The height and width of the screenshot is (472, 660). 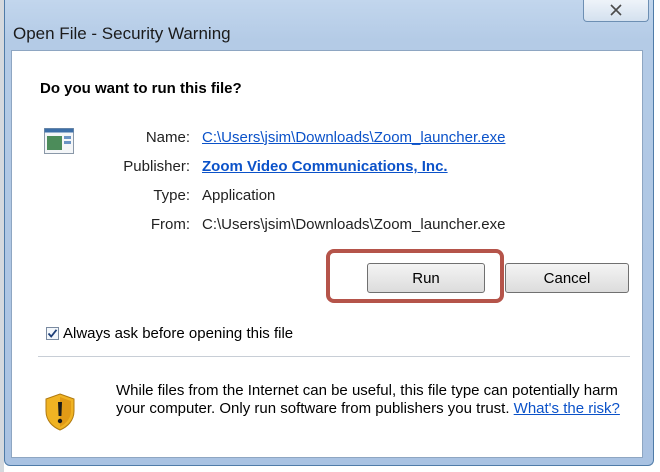 I want to click on always-ask-label: Always ask before opening this file, so click(x=178, y=333).